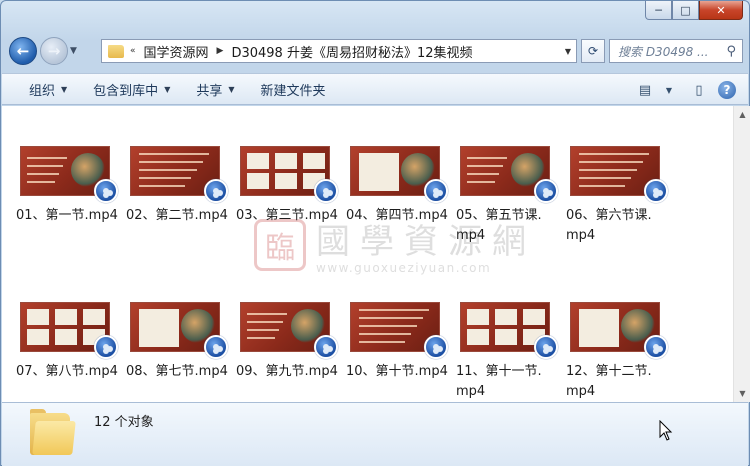 The image size is (750, 466). What do you see at coordinates (731, 51) in the screenshot?
I see `search-icon: ⚲` at bounding box center [731, 51].